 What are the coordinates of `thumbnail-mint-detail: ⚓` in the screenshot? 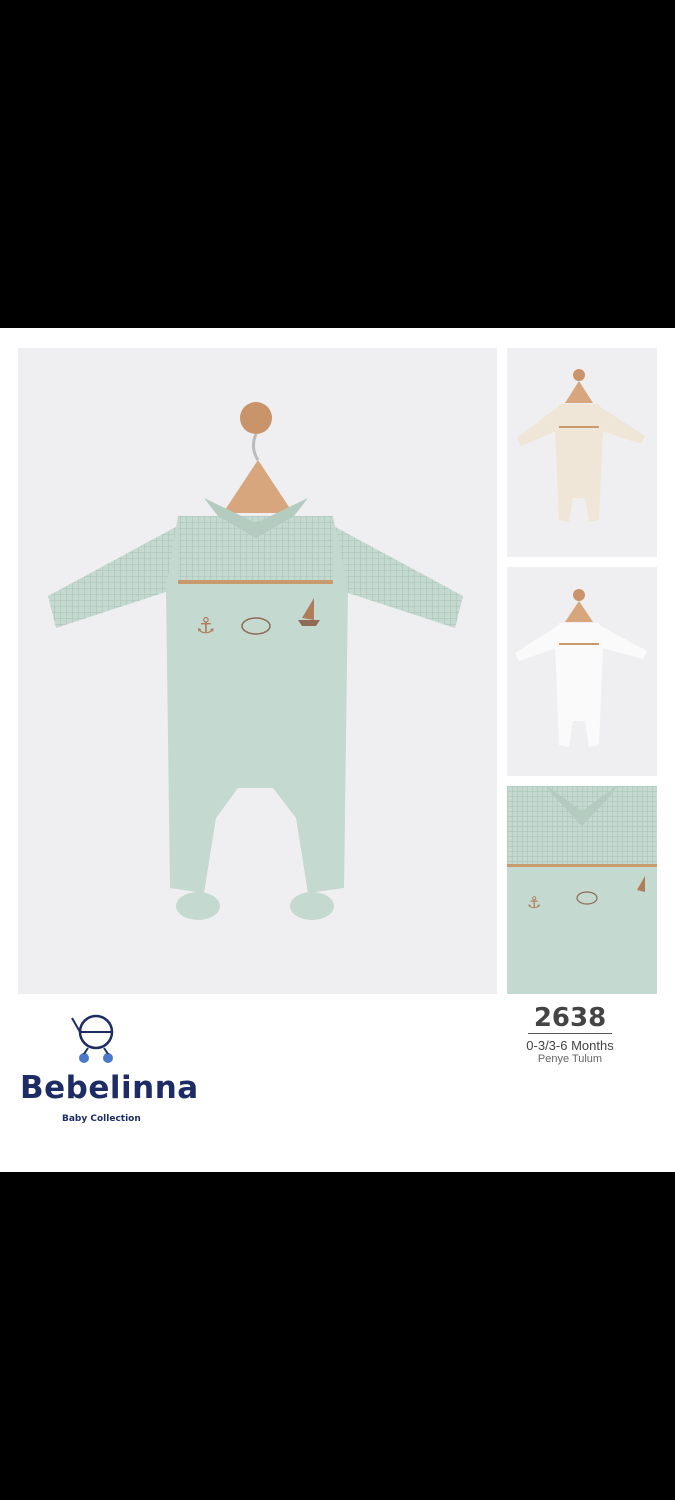 It's located at (582, 890).